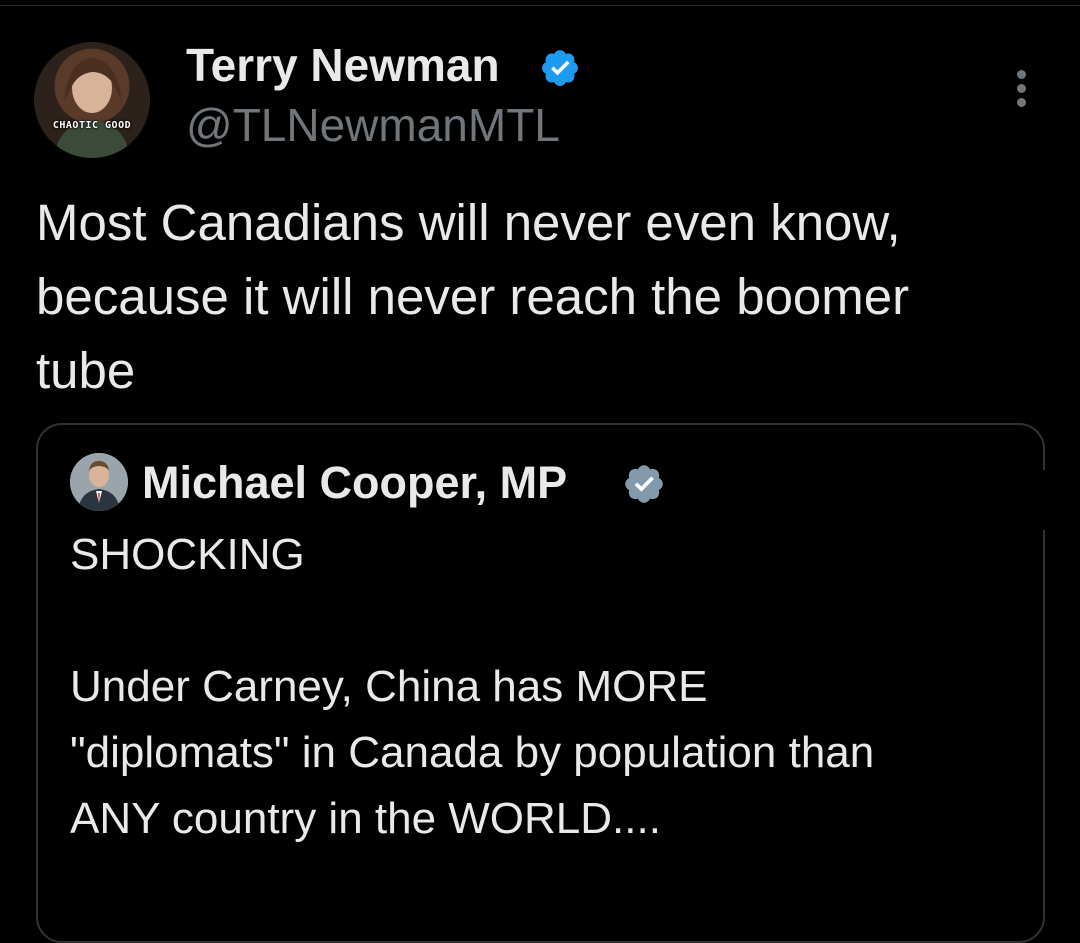  I want to click on quoted-author-display-name: Michael Cooper, MP, so click(354, 483).